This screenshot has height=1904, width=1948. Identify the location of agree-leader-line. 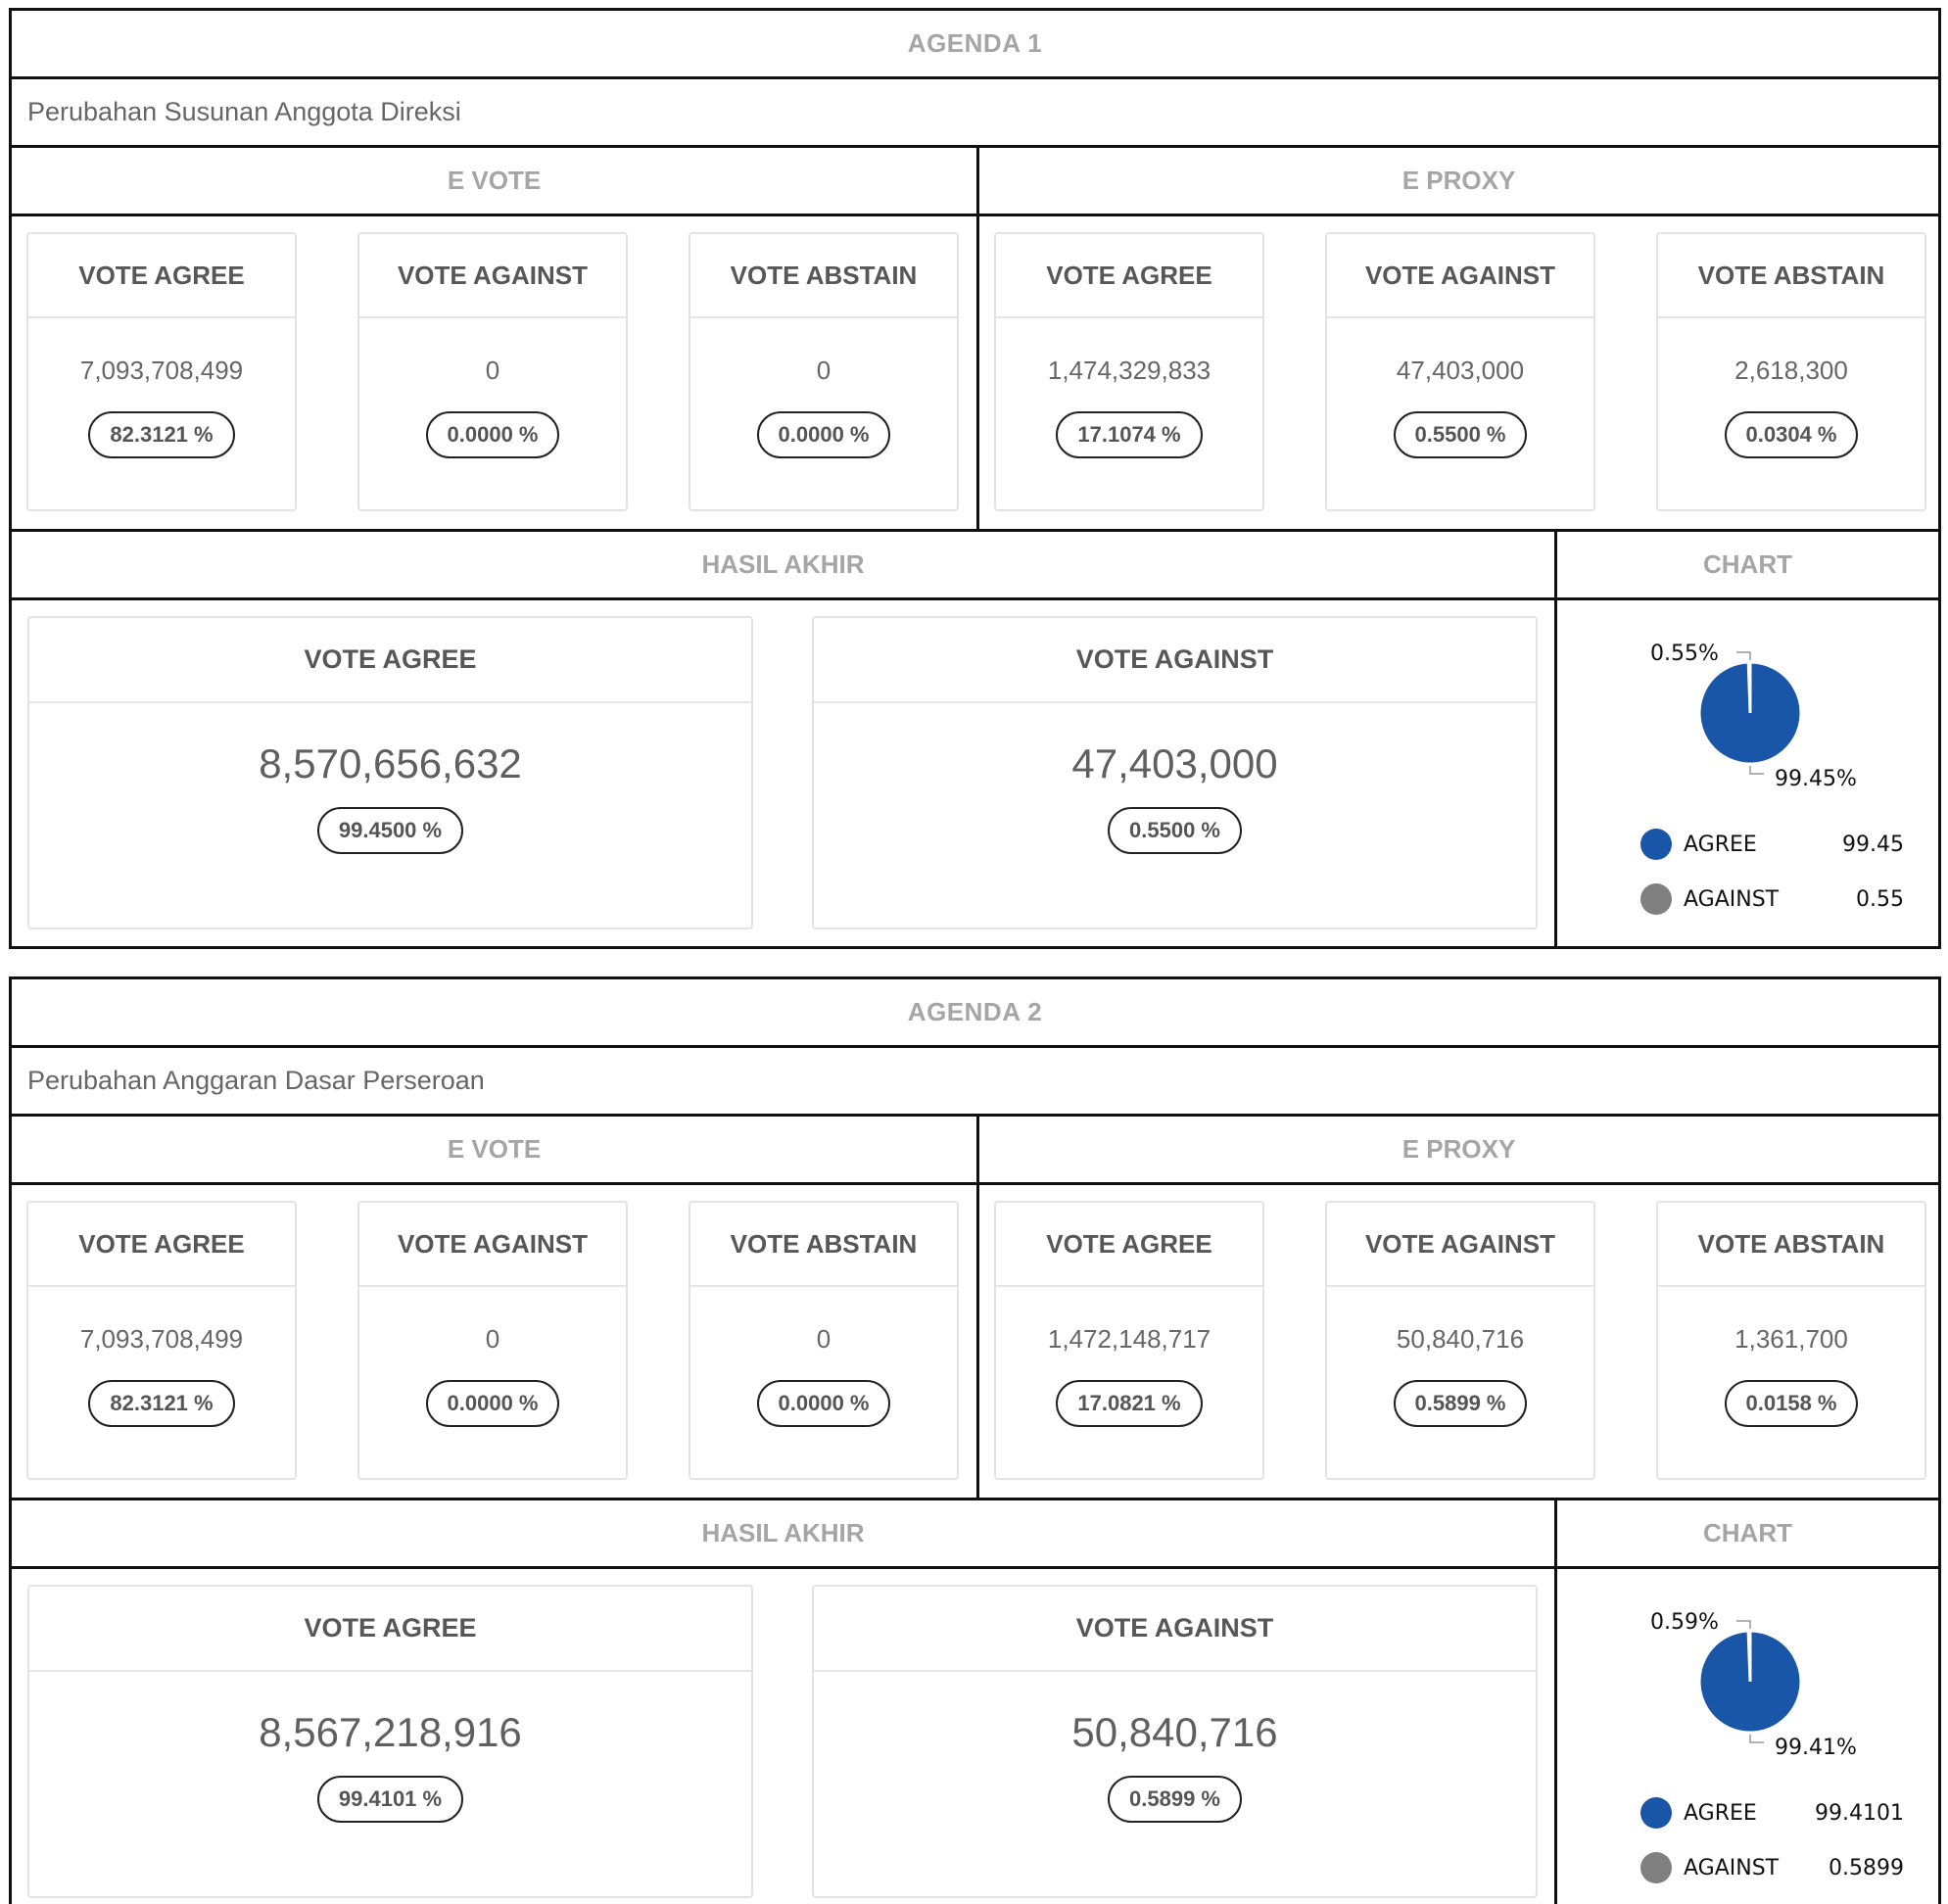
(1756, 1739).